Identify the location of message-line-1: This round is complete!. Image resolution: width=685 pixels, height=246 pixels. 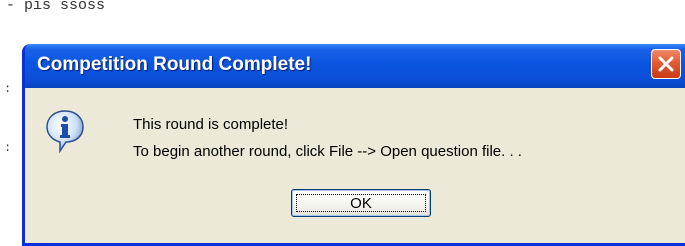
(211, 124).